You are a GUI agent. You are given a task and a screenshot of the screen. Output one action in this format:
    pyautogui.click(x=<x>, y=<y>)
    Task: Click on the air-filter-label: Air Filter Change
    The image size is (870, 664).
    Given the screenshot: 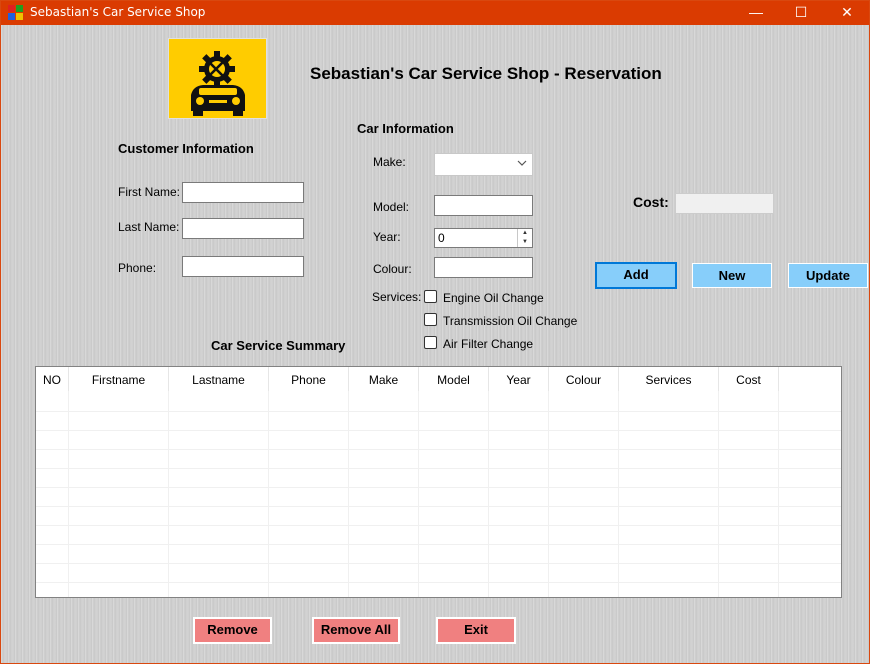 What is the action you would take?
    pyautogui.click(x=488, y=344)
    